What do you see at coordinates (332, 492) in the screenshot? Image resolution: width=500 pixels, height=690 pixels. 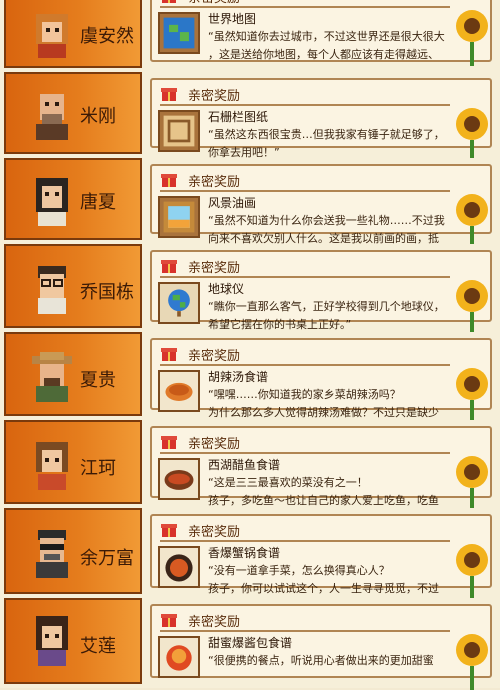 I see `item-quote: “这是三三最喜欢的菜没有之一！ 孩子，多吃鱼～也让自己的家人爱上吃鱼，吃鱼` at bounding box center [332, 492].